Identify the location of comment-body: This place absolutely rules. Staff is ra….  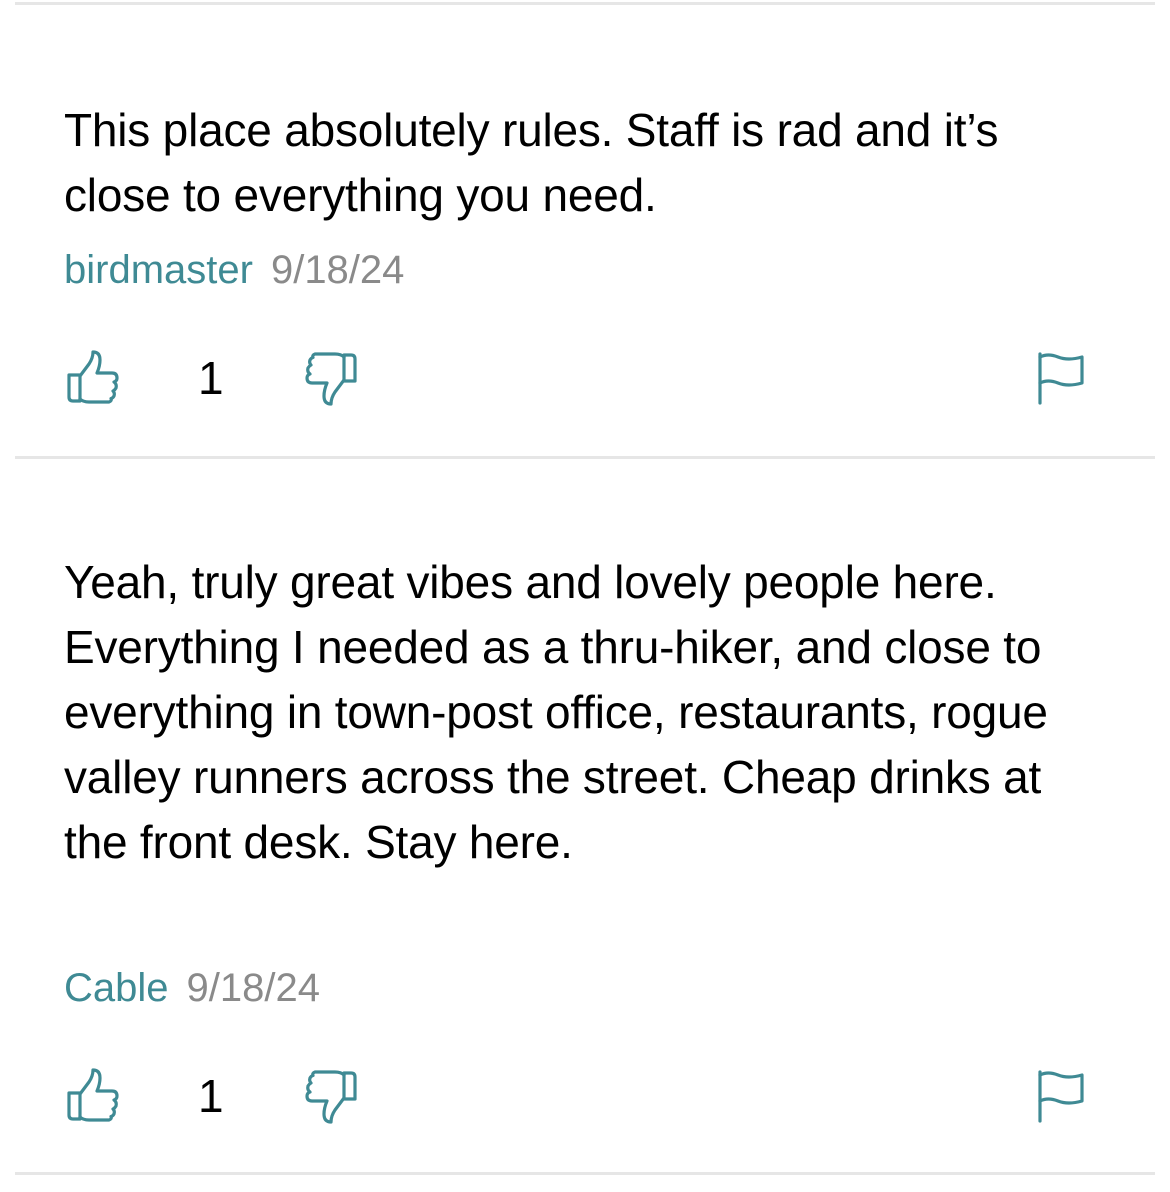
(531, 162).